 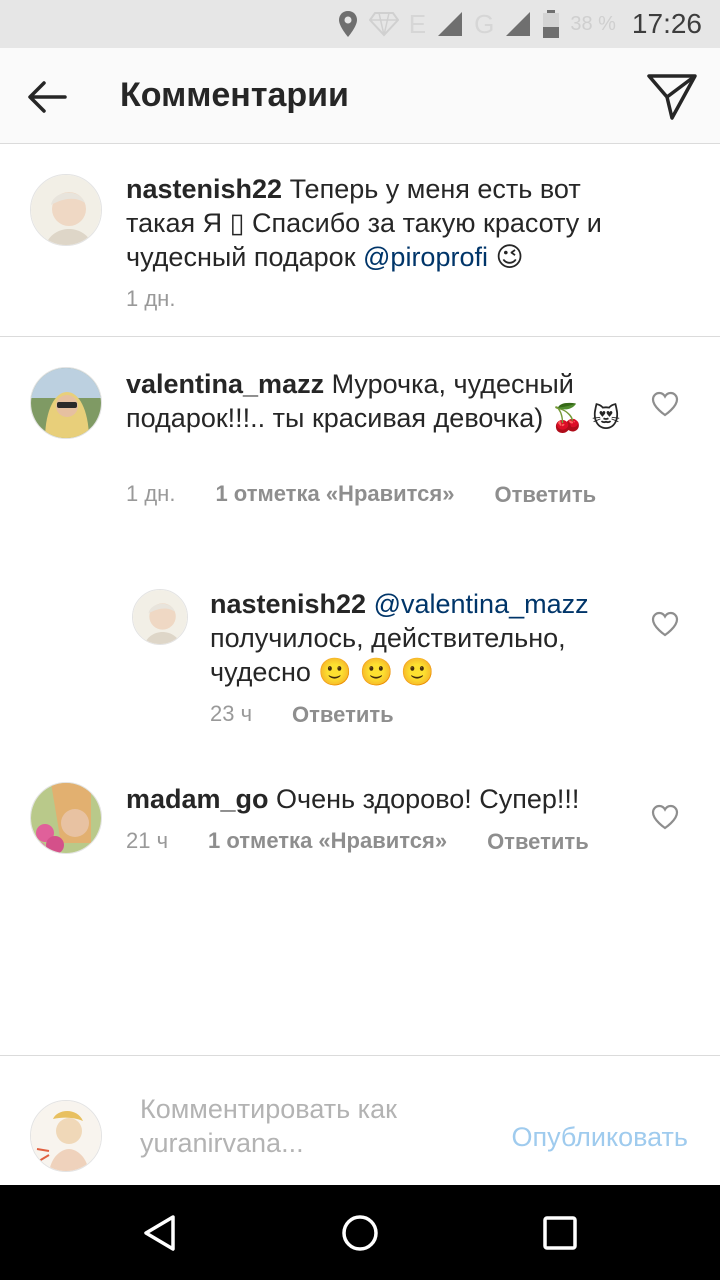 I want to click on publish-button: Опубликовать, so click(x=599, y=1137).